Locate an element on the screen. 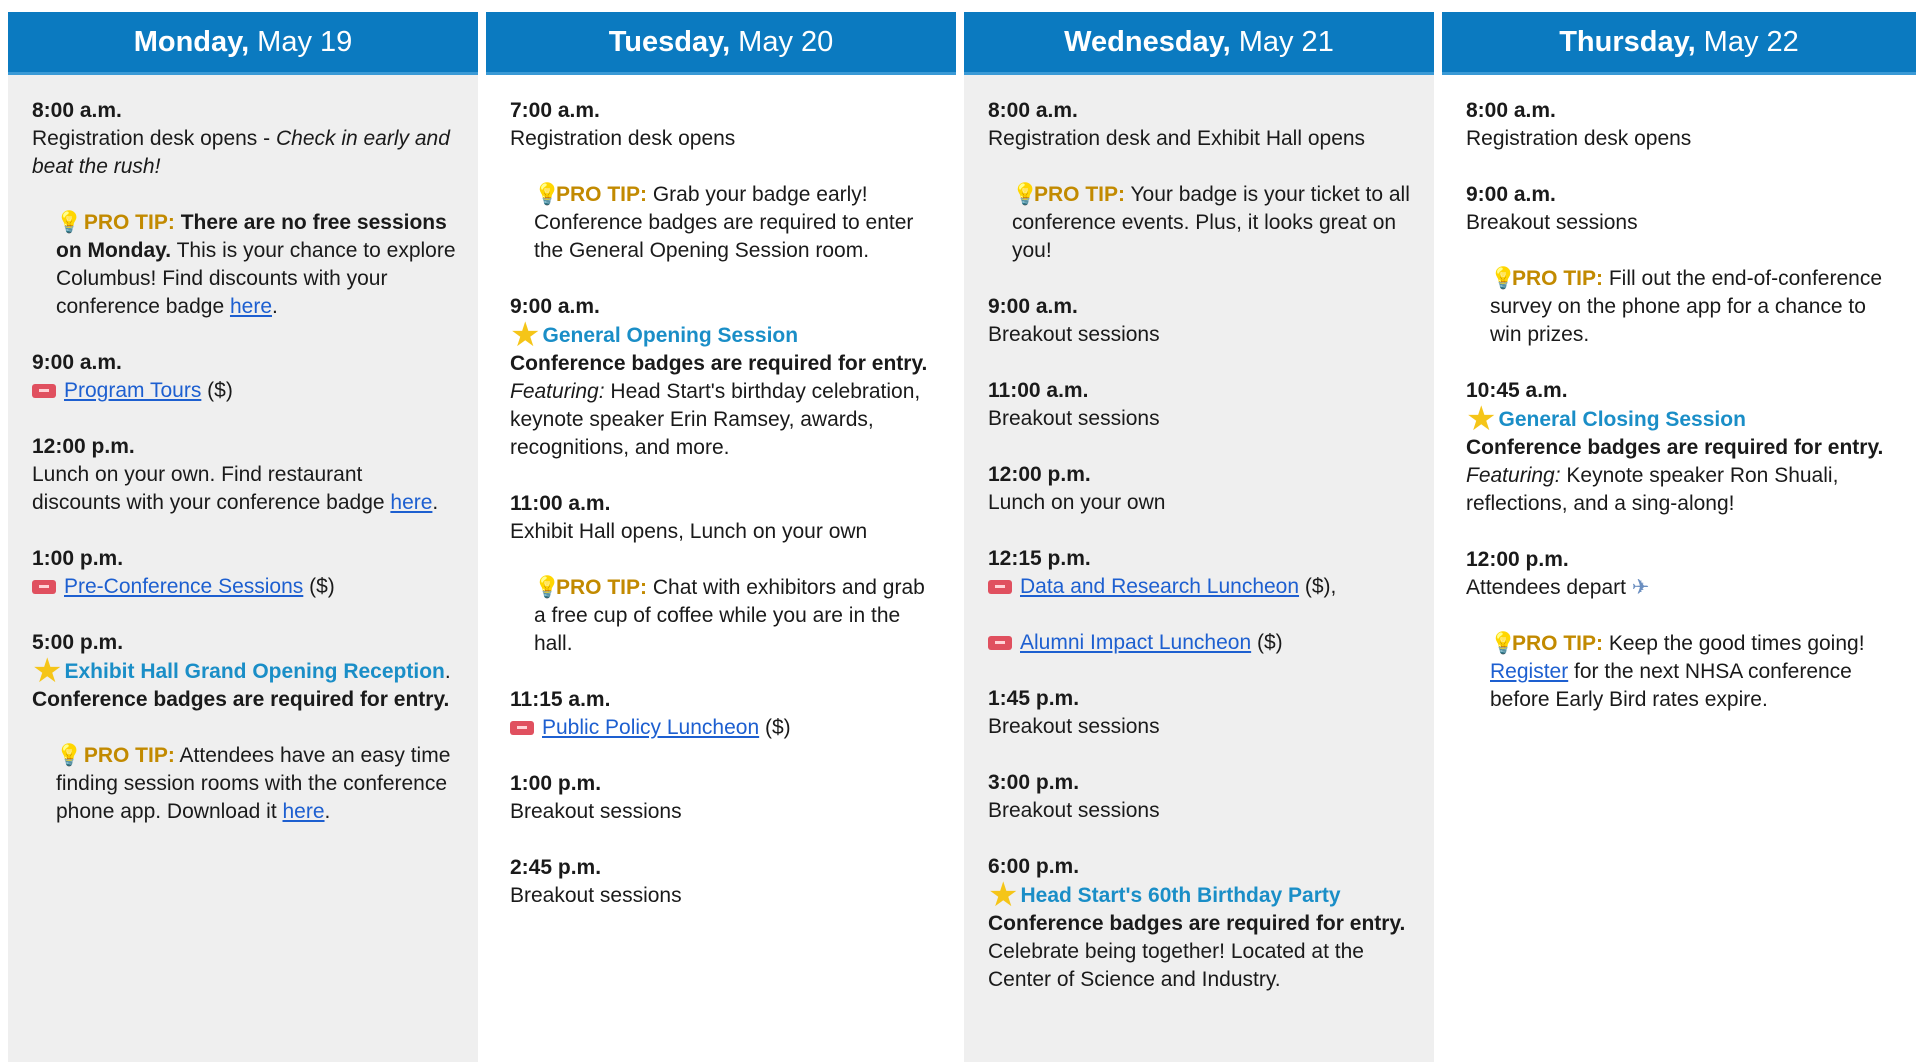 The height and width of the screenshot is (1062, 1916). event-item: 1:00 p.m. Breakout sessions is located at coordinates (722, 798).